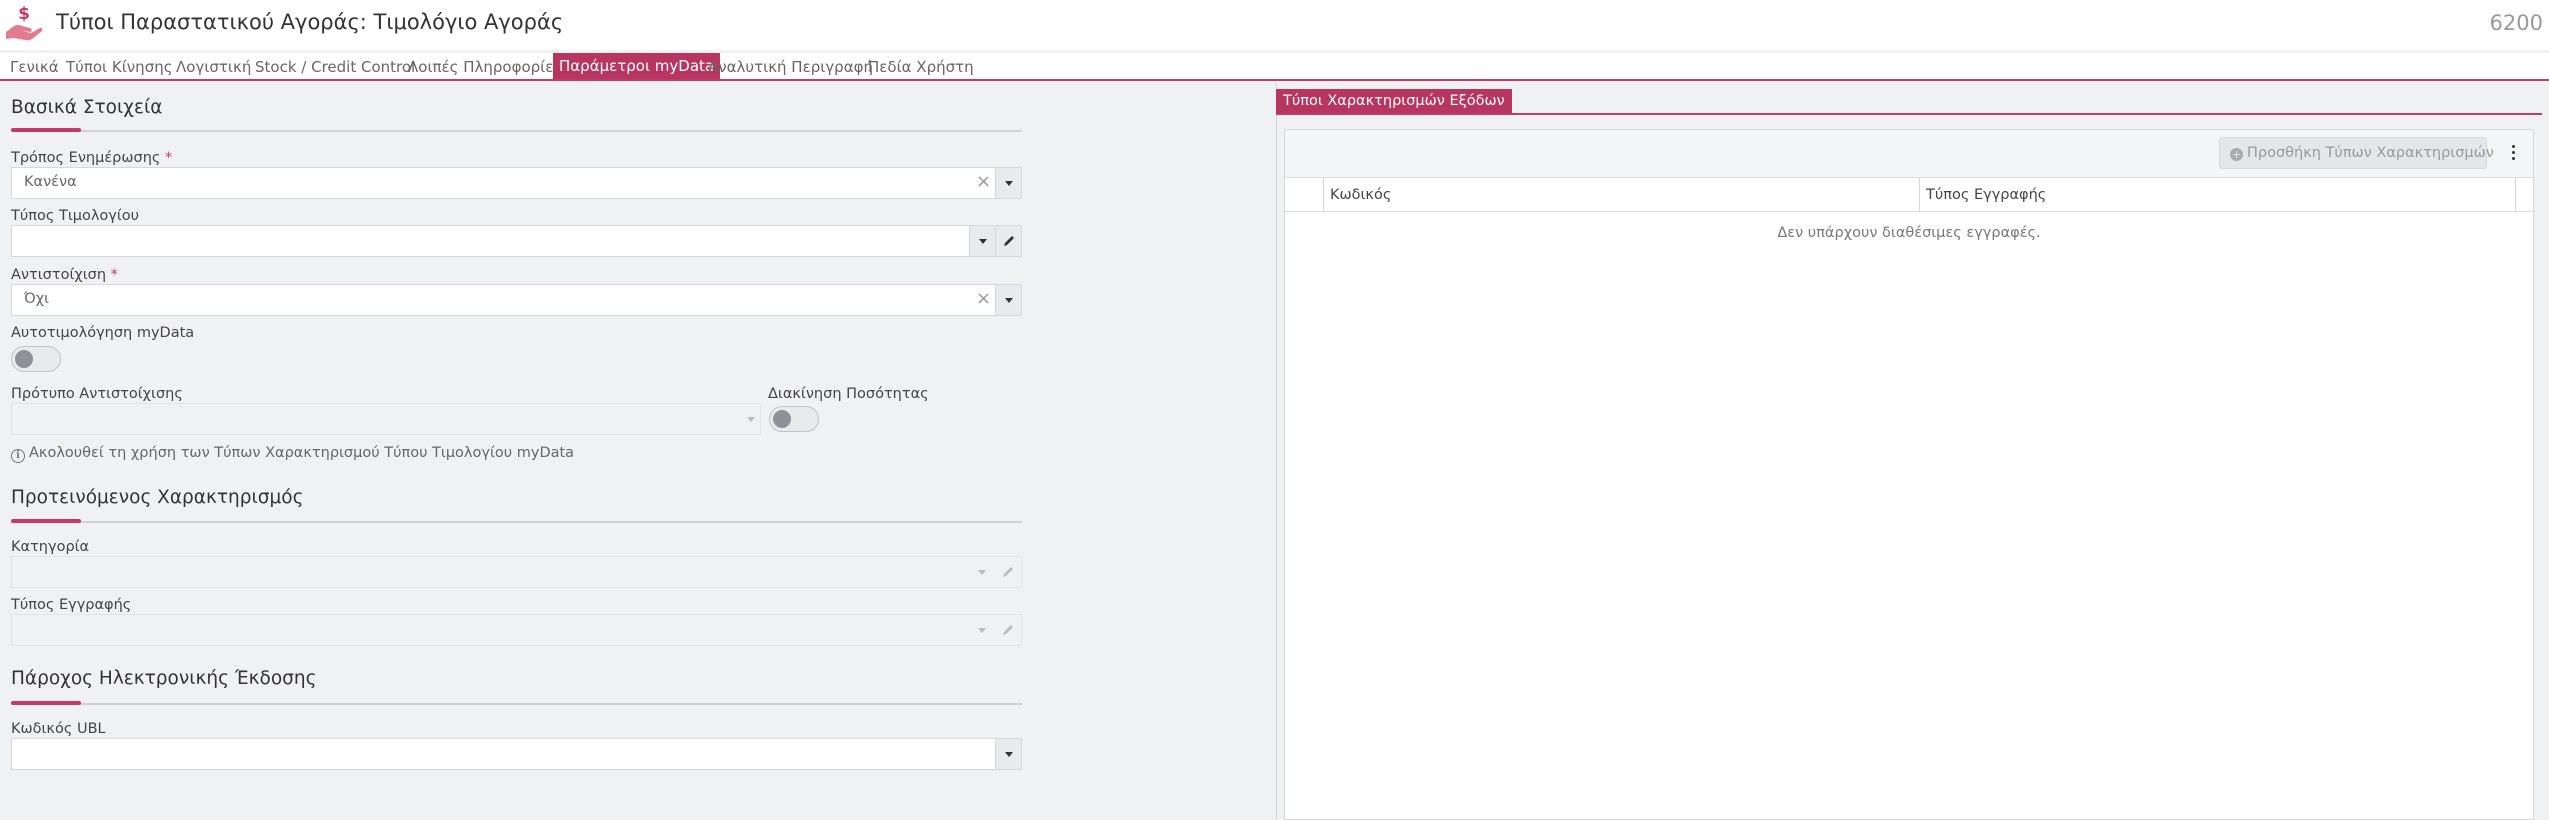 This screenshot has width=2549, height=820. I want to click on tab-general: Γενικά, so click(34, 67).